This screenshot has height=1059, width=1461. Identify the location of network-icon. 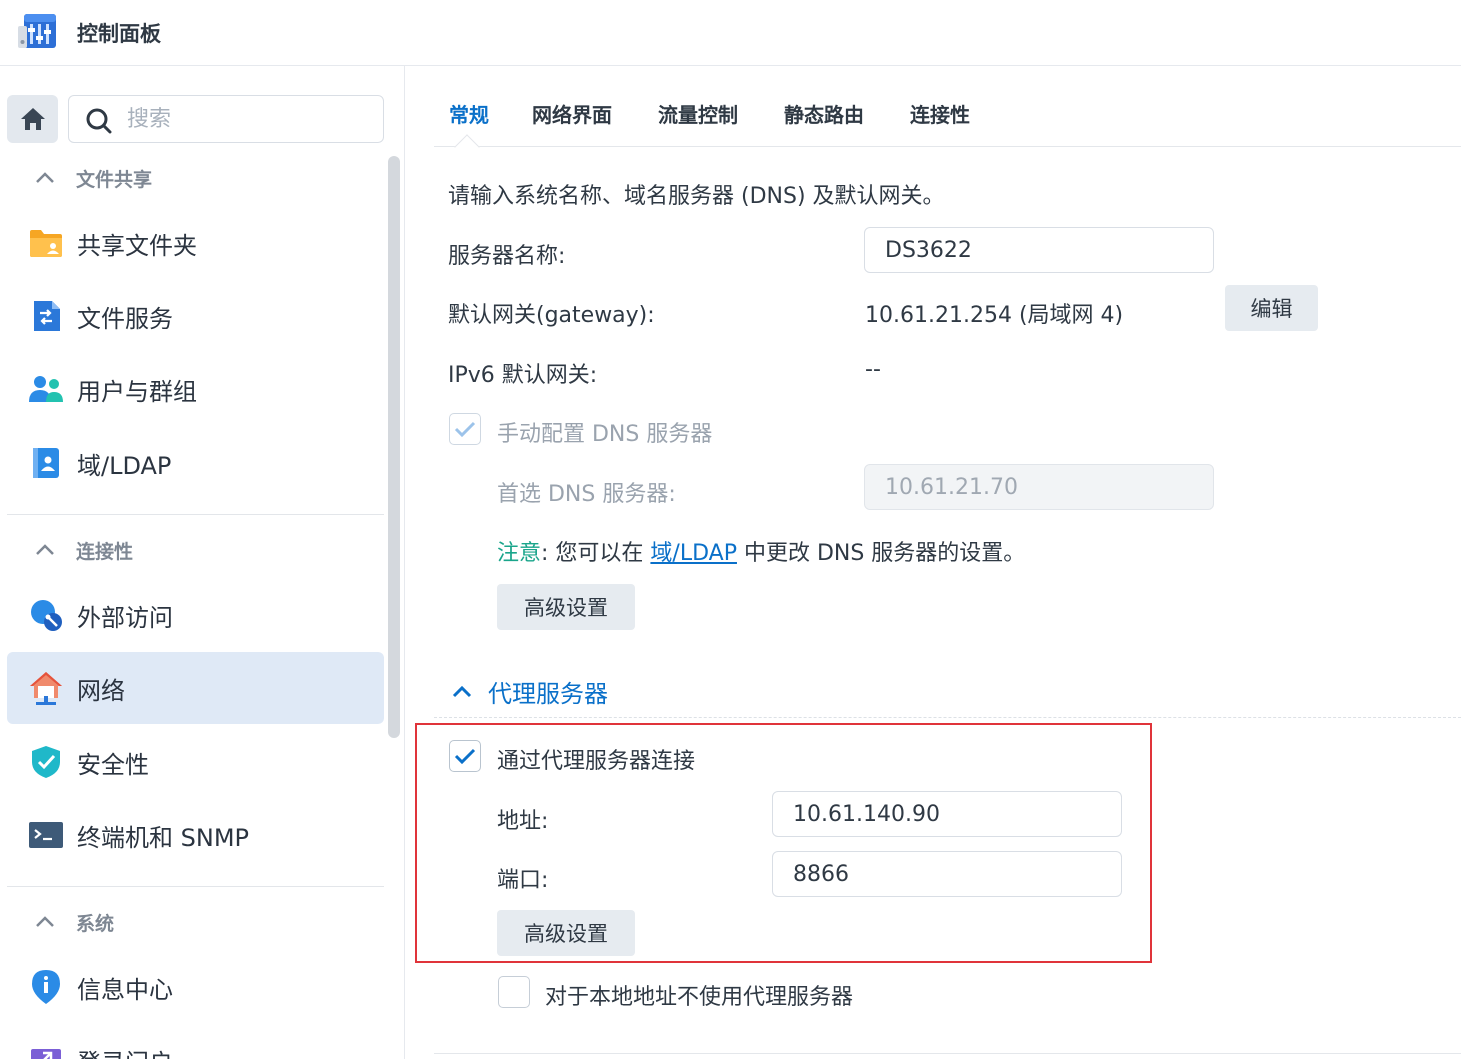
(46, 688).